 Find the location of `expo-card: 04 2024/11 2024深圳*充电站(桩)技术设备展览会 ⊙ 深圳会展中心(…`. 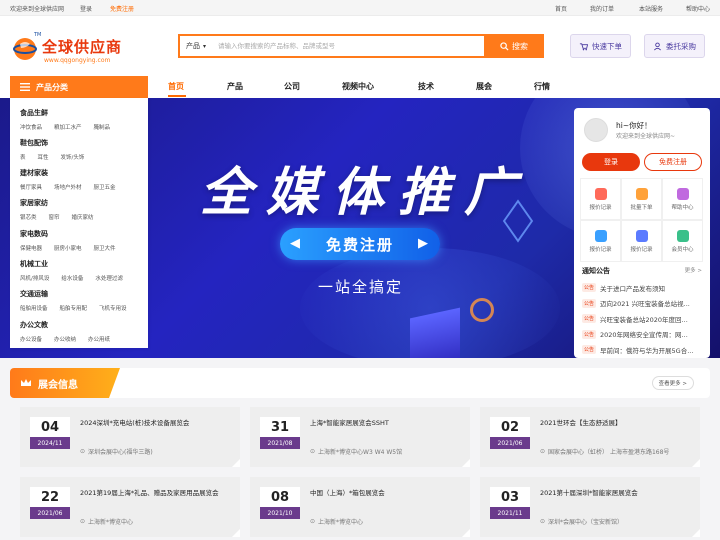

expo-card: 04 2024/11 2024深圳*充电站(桩)技术设备展览会 ⊙ 深圳会展中心(… is located at coordinates (130, 437).